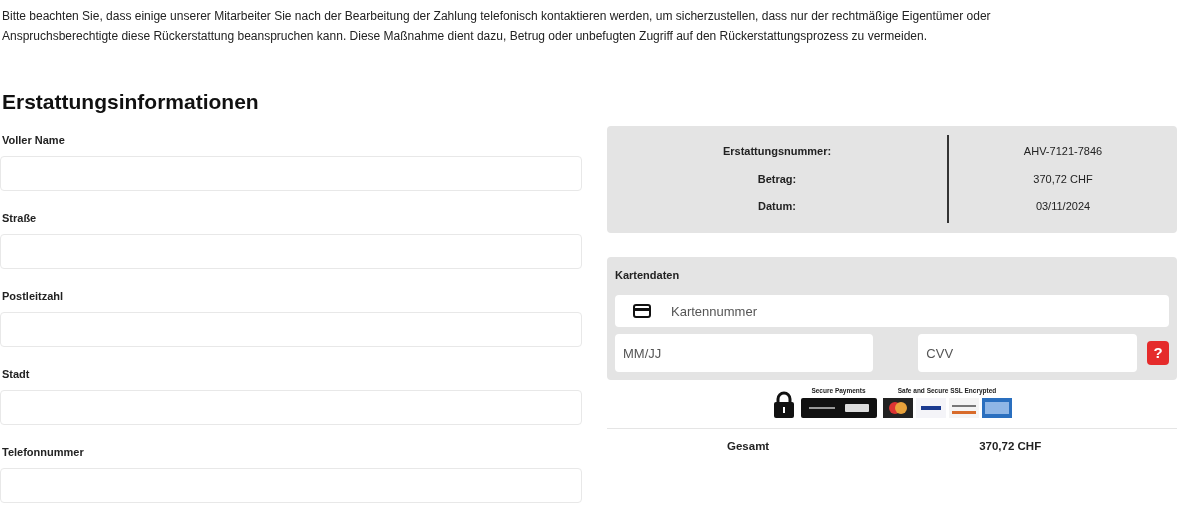  What do you see at coordinates (838, 407) in the screenshot?
I see `payment-badge-icon` at bounding box center [838, 407].